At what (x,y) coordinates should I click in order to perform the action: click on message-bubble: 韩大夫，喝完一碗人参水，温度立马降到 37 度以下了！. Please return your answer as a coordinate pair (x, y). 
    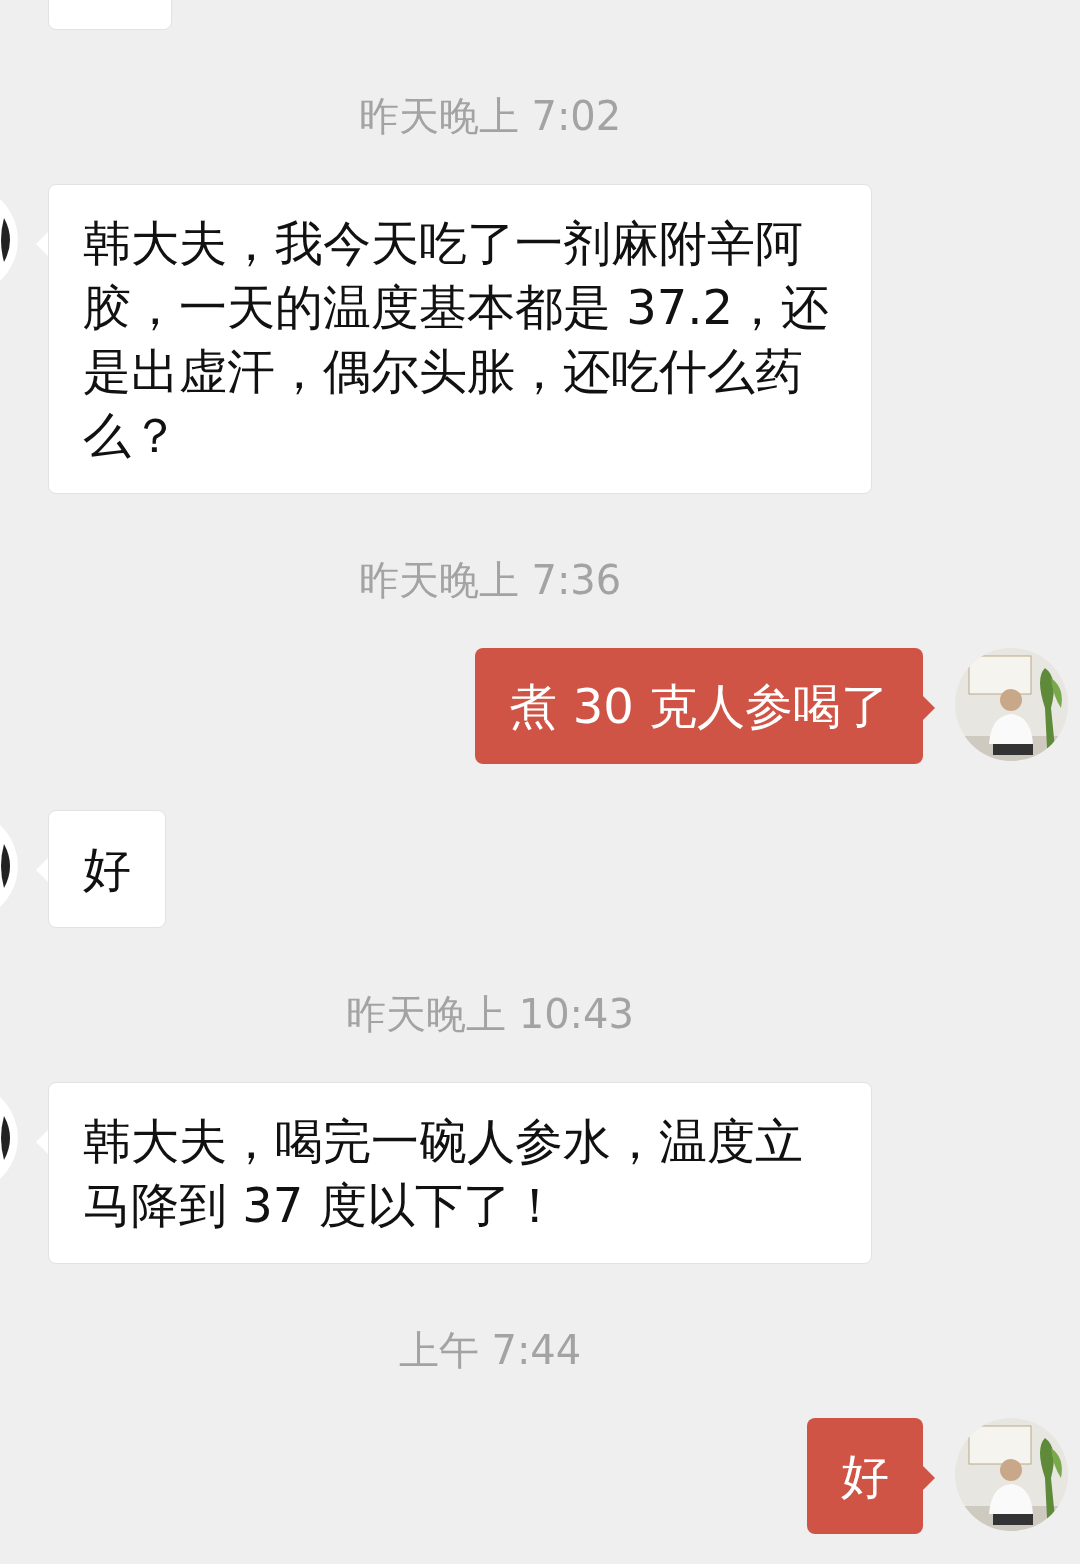
    Looking at the image, I should click on (460, 1173).